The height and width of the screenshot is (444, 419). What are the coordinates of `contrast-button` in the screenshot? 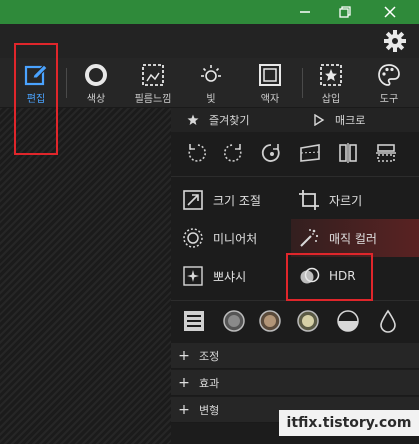 It's located at (348, 321).